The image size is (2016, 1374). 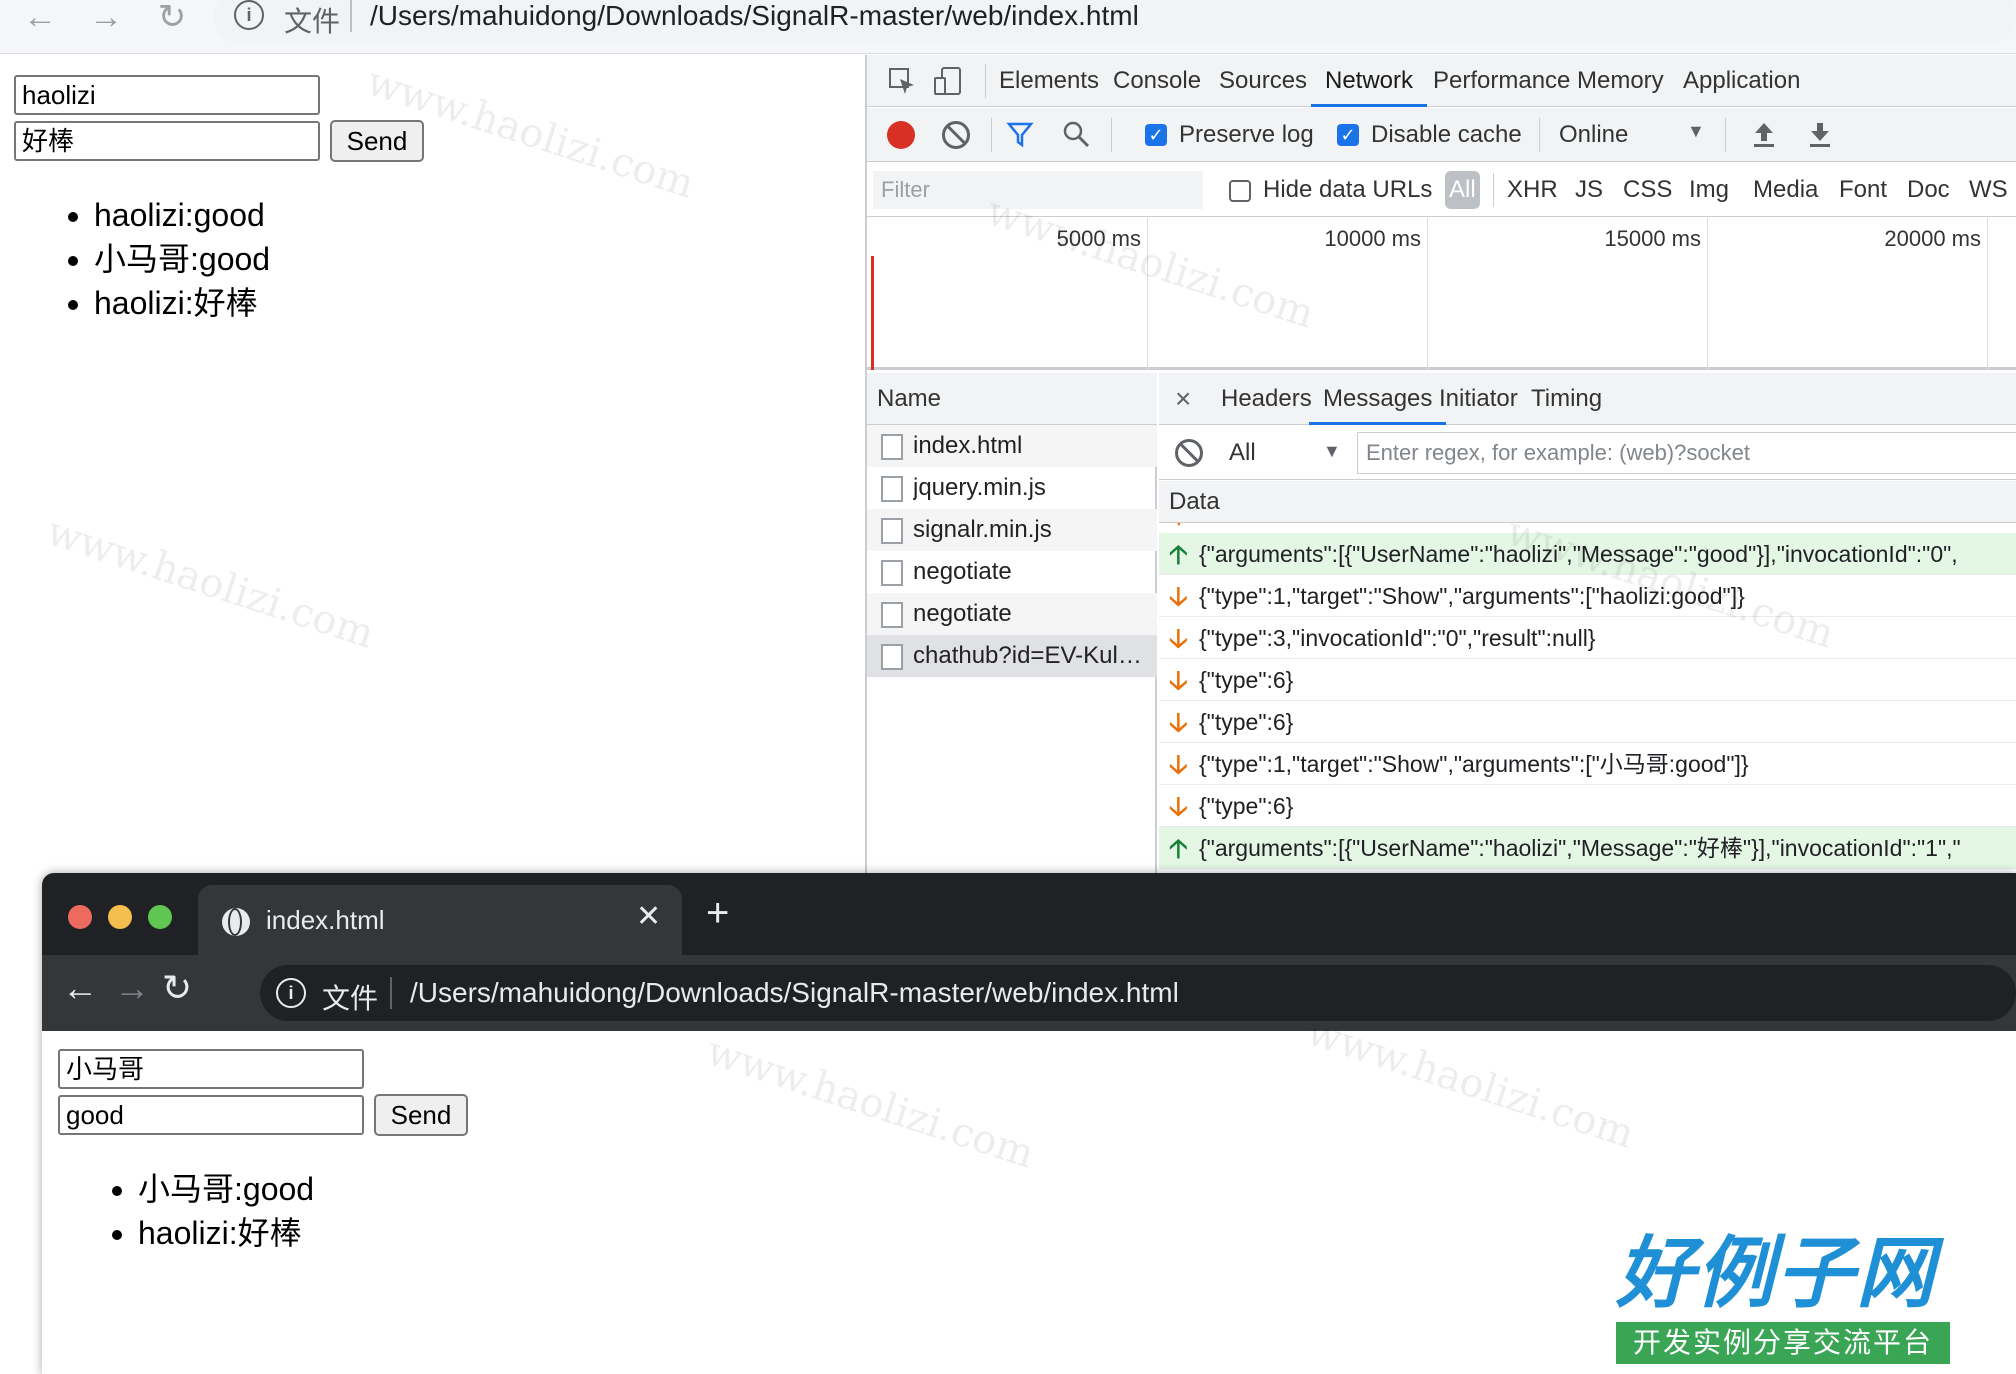 I want to click on request-name: negotiate, so click(x=962, y=571).